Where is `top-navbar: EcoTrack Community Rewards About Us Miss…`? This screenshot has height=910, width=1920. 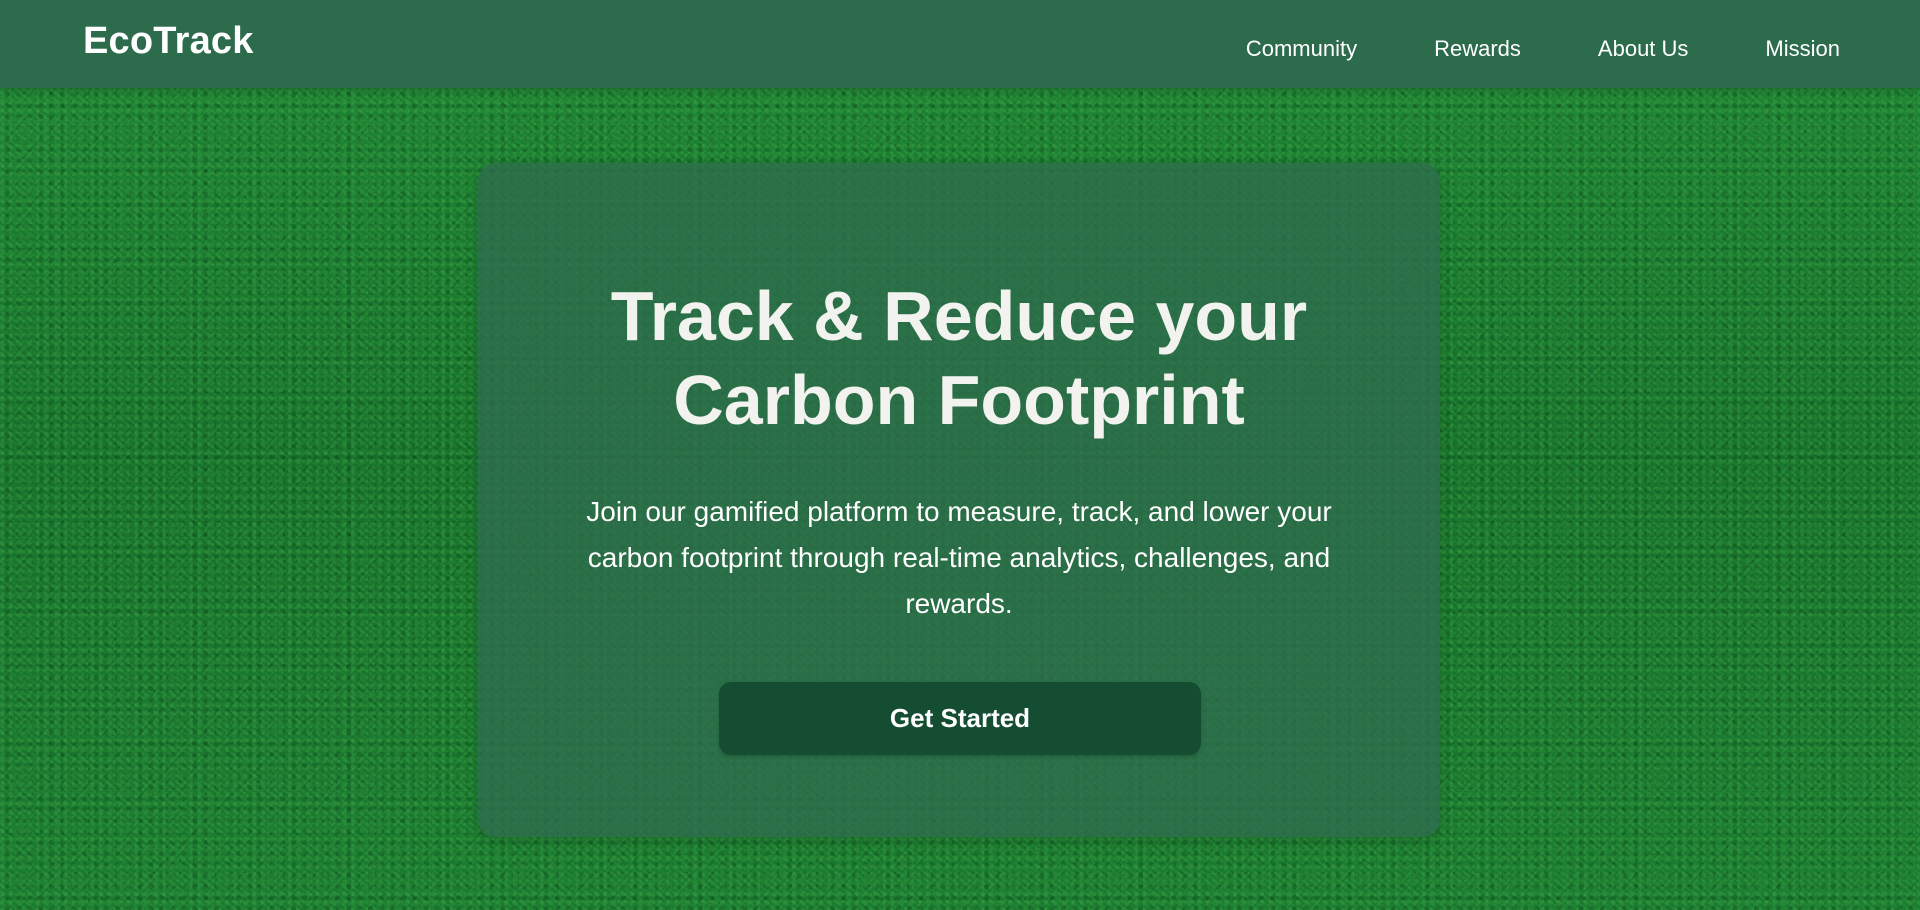
top-navbar: EcoTrack Community Rewards About Us Miss… is located at coordinates (960, 44).